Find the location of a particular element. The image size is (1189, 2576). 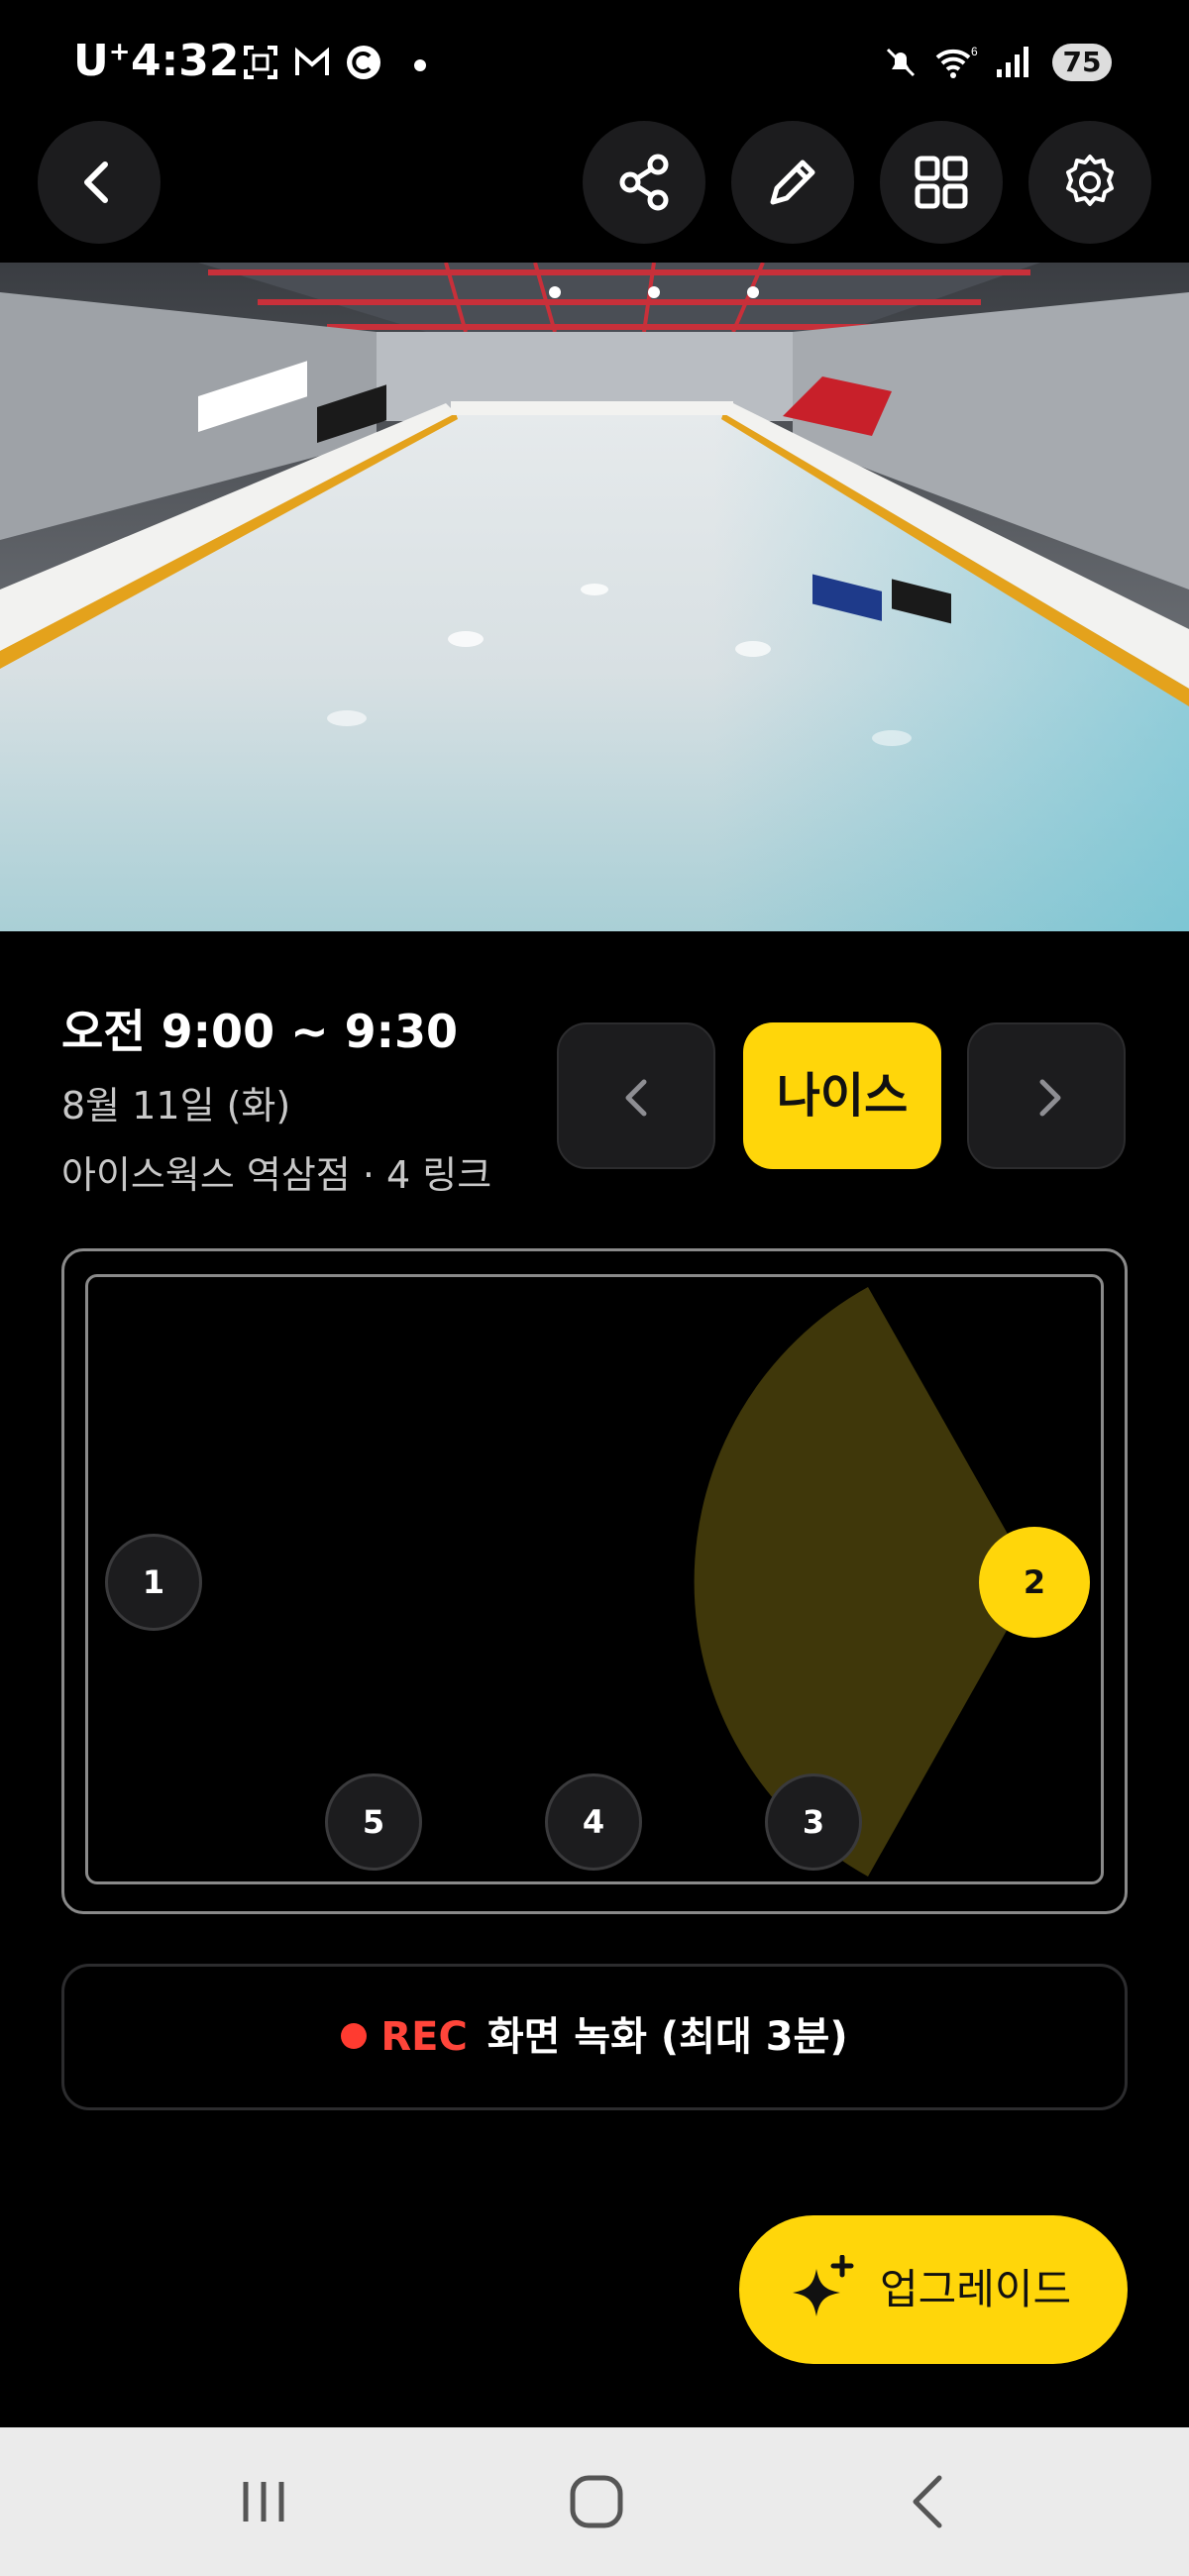

edit-button is located at coordinates (792, 182).